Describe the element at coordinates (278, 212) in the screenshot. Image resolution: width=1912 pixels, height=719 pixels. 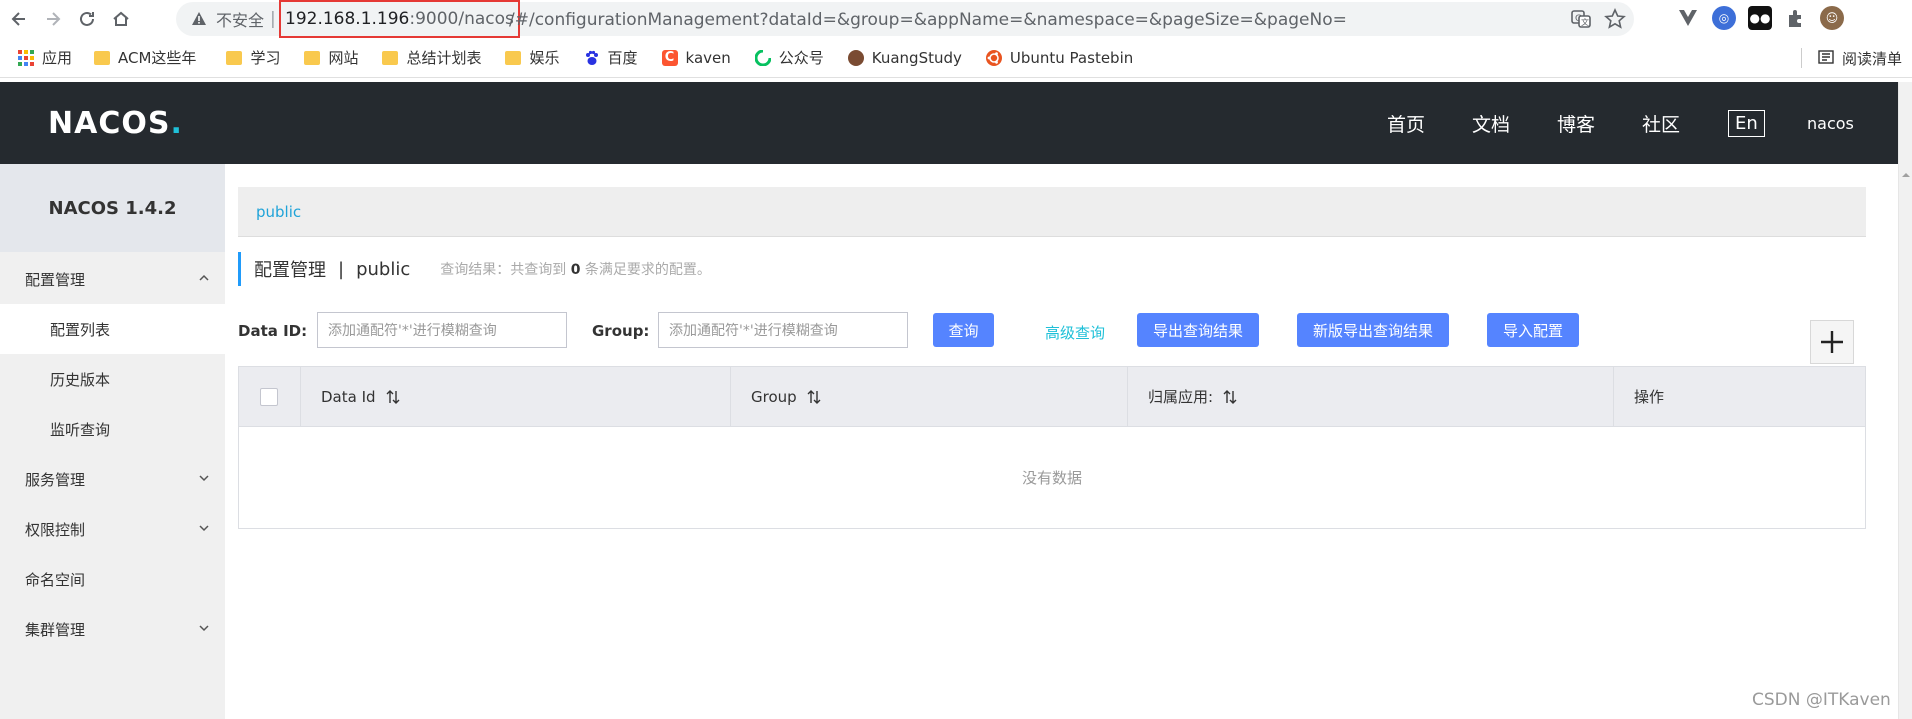
I see `namespace-tab-public: public` at that location.